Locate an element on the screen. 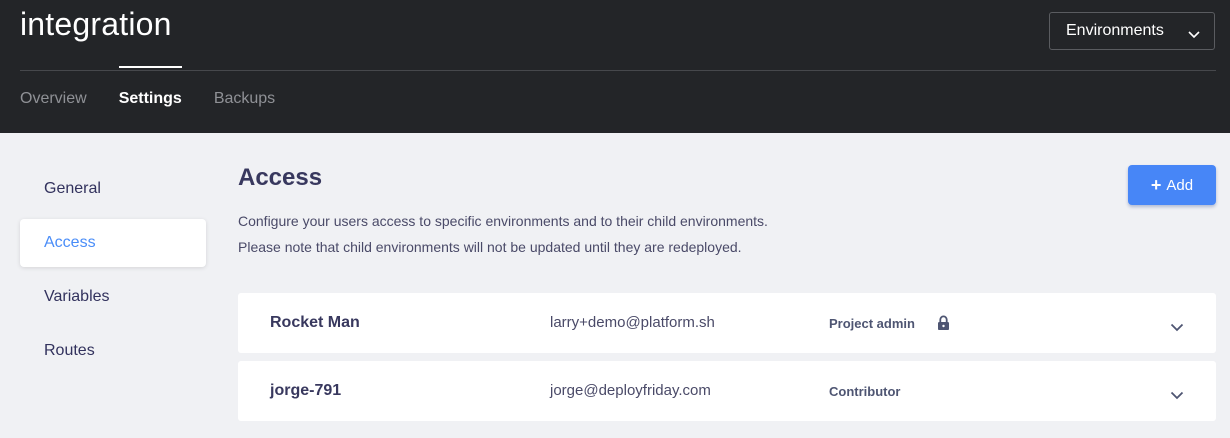  lock-icon is located at coordinates (943, 325).